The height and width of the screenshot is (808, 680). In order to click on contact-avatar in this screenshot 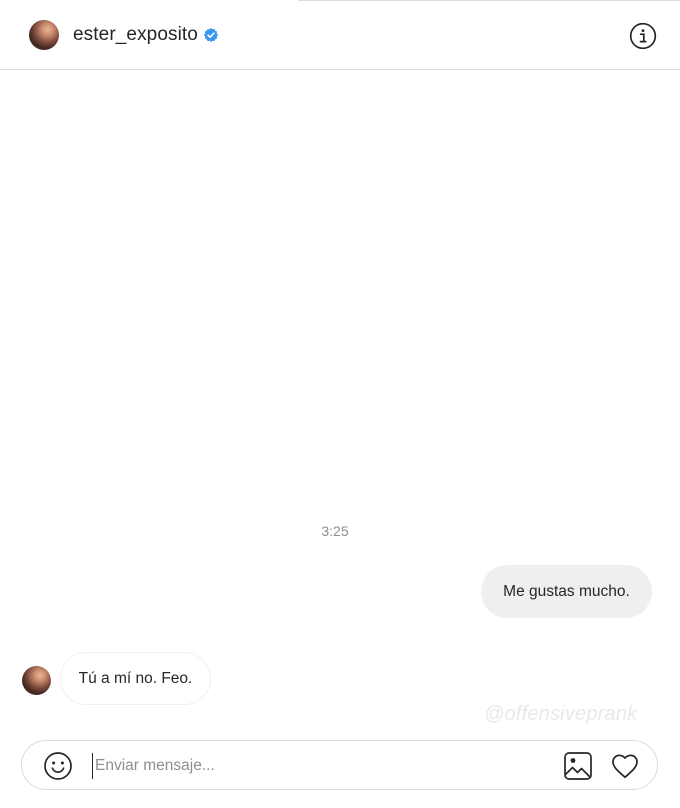, I will do `click(44, 35)`.